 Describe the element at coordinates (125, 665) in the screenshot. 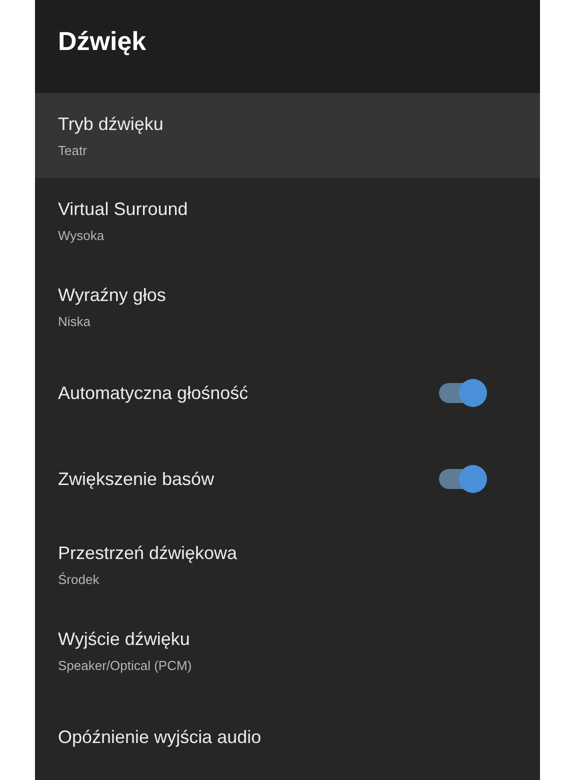

I see `setting-value: Speaker/Optical (PCM)` at that location.